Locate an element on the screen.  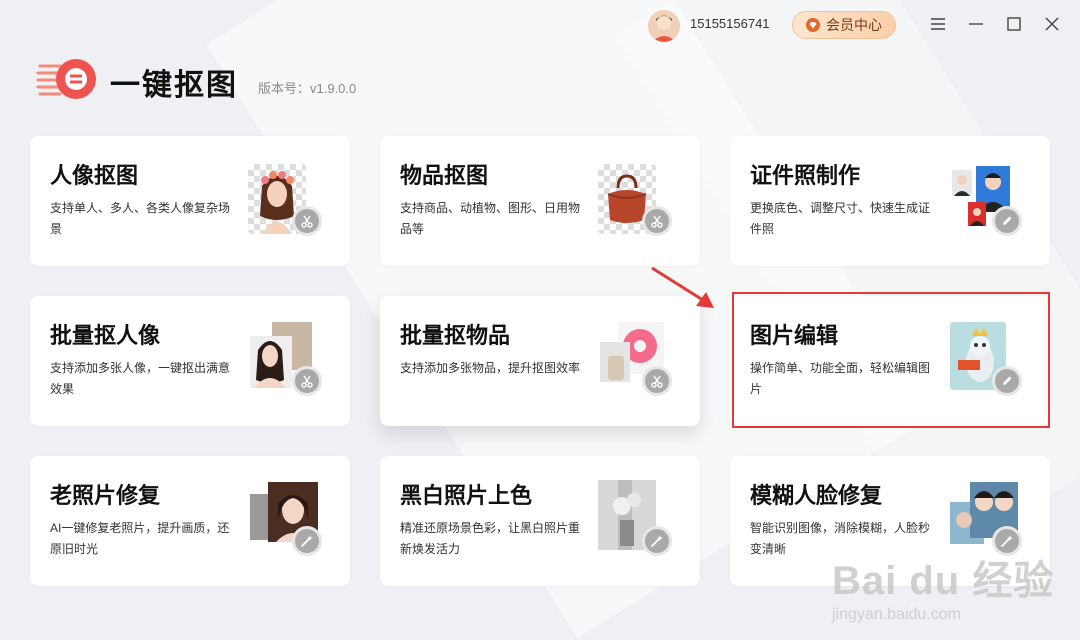
vip-center-label: 会员中心 is located at coordinates (854, 25).